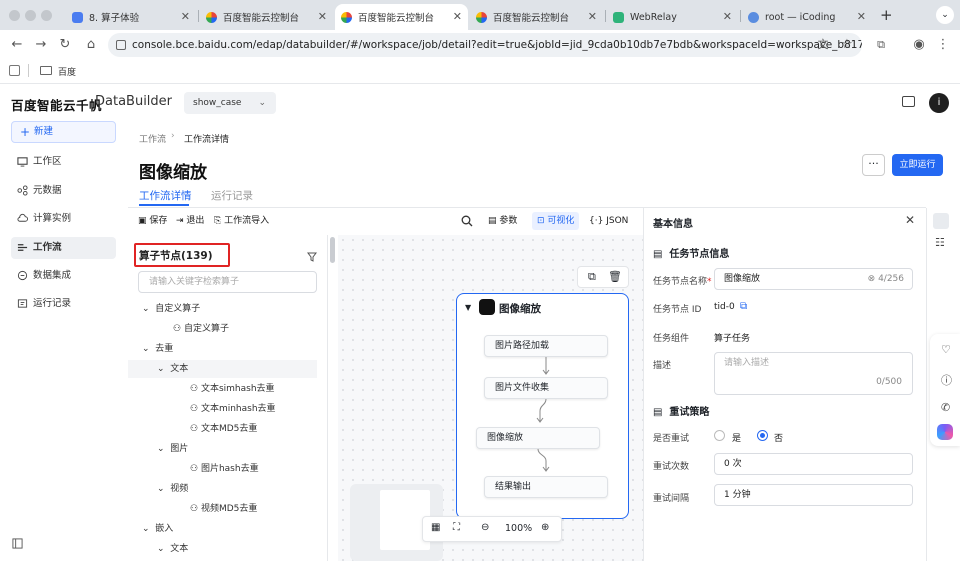 This screenshot has width=960, height=561. Describe the element at coordinates (14, 15) in the screenshot. I see `window-close-button` at that location.